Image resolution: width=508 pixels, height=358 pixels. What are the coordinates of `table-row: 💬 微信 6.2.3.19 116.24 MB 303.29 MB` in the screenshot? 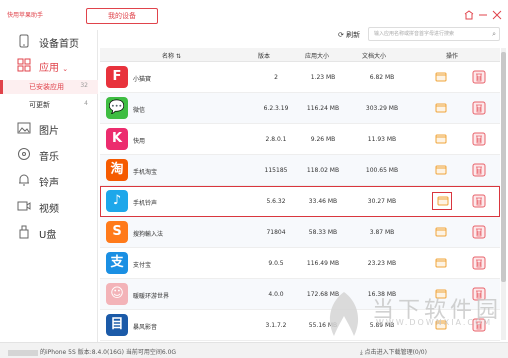 It's located at (300, 108).